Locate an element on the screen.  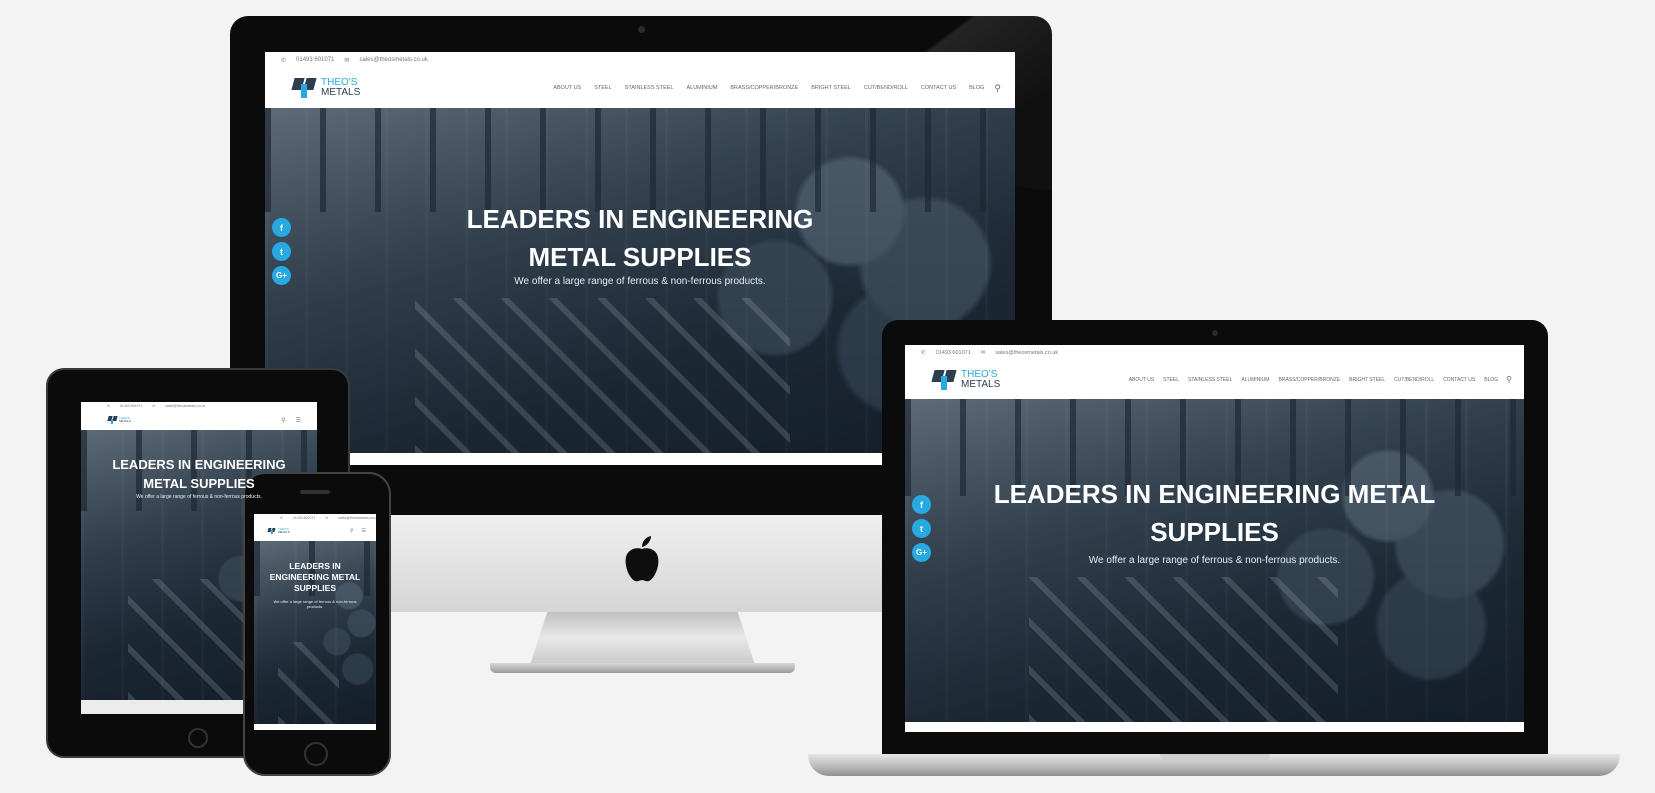
laptop-camera is located at coordinates (1215, 333).